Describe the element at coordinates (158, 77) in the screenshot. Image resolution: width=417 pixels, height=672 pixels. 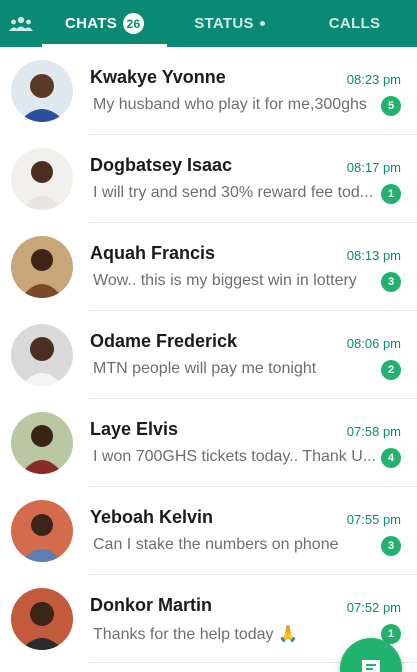
I see `contact-name: Kwakye Yvonne` at that location.